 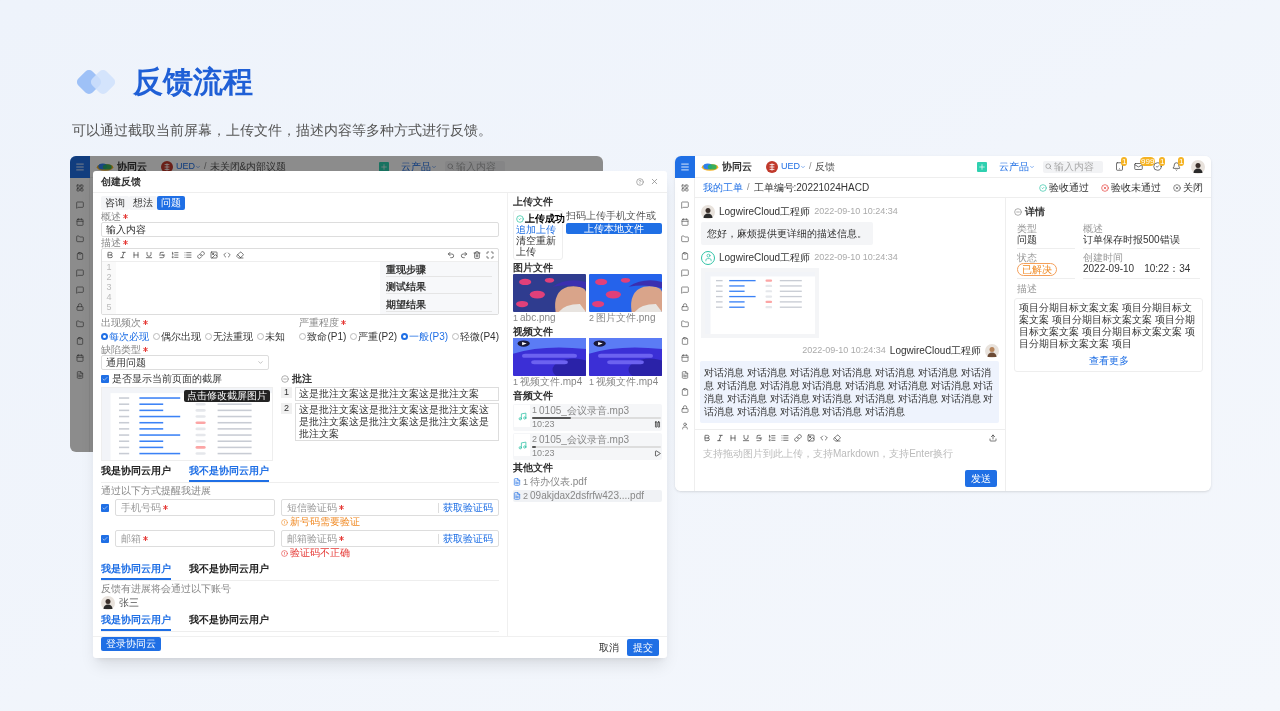 What do you see at coordinates (746, 438) in the screenshot?
I see `underline-icon` at bounding box center [746, 438].